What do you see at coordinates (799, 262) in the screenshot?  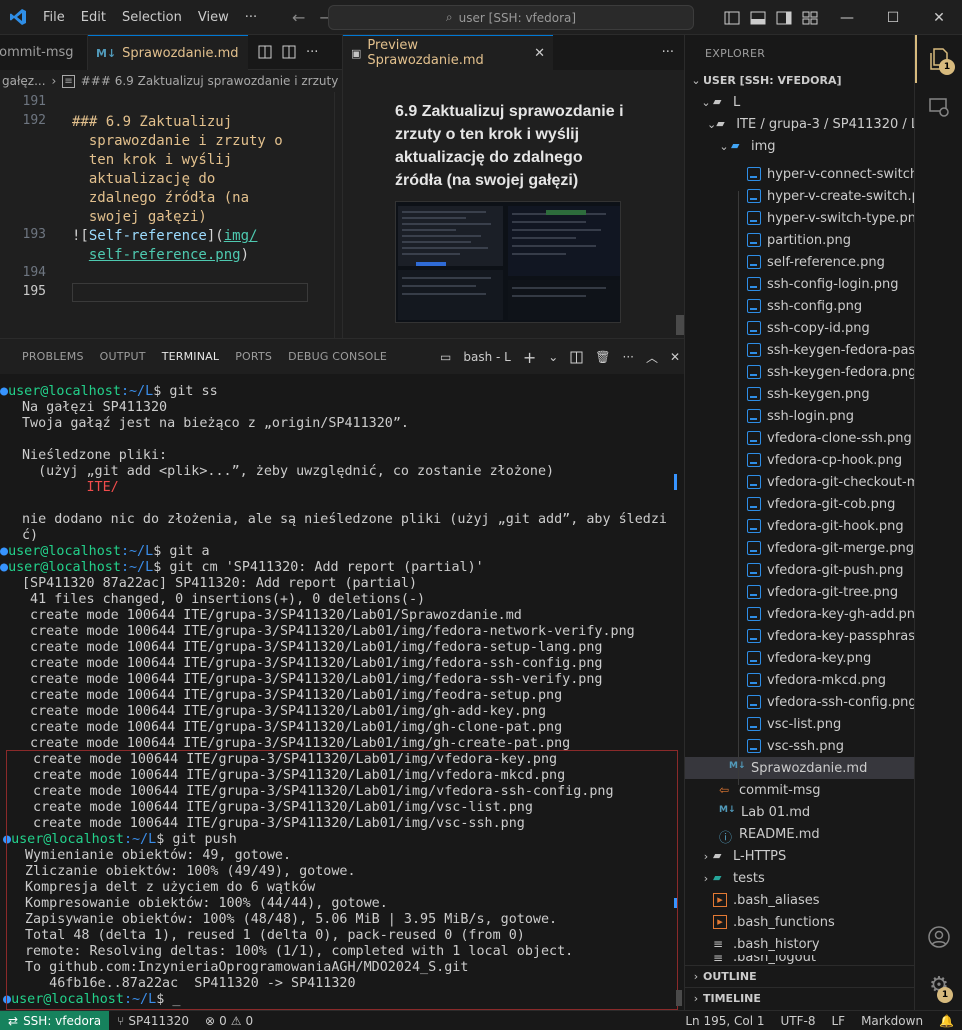 I see `file-item: self-reference.png` at bounding box center [799, 262].